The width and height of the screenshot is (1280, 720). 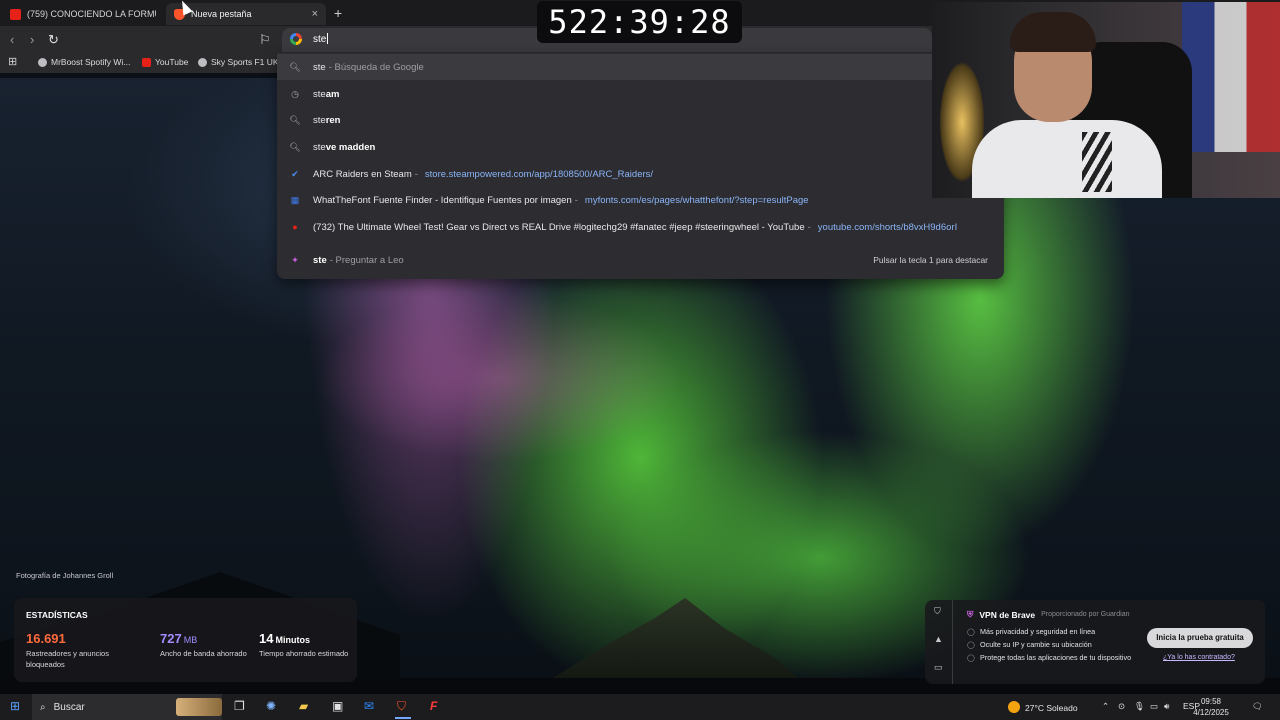 What do you see at coordinates (1106, 100) in the screenshot?
I see `webcam-overlay` at bounding box center [1106, 100].